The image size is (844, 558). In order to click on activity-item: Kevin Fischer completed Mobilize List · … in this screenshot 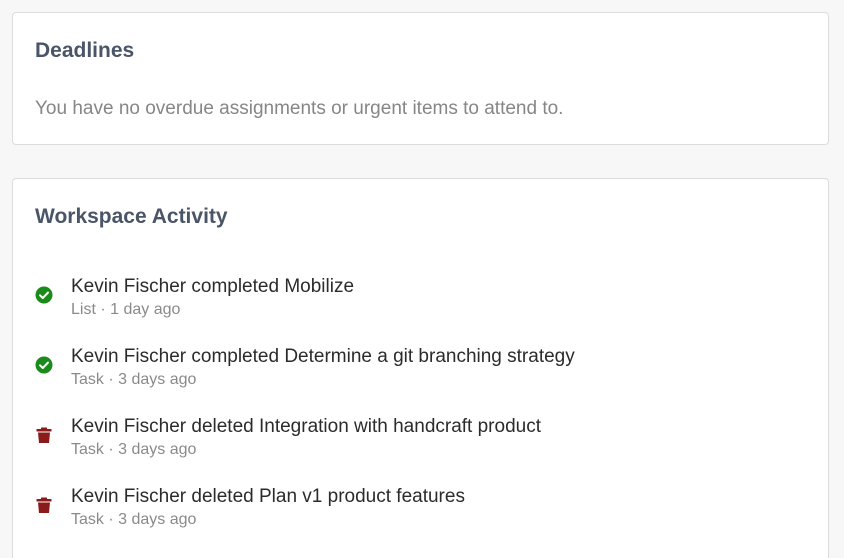, I will do `click(413, 309)`.